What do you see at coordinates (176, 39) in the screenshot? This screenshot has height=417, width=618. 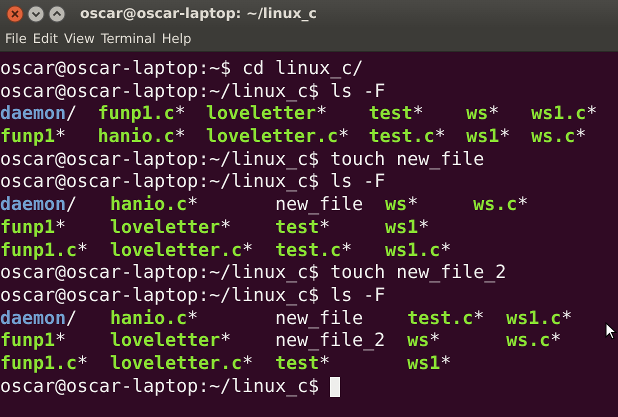 I see `menu-item: Help` at bounding box center [176, 39].